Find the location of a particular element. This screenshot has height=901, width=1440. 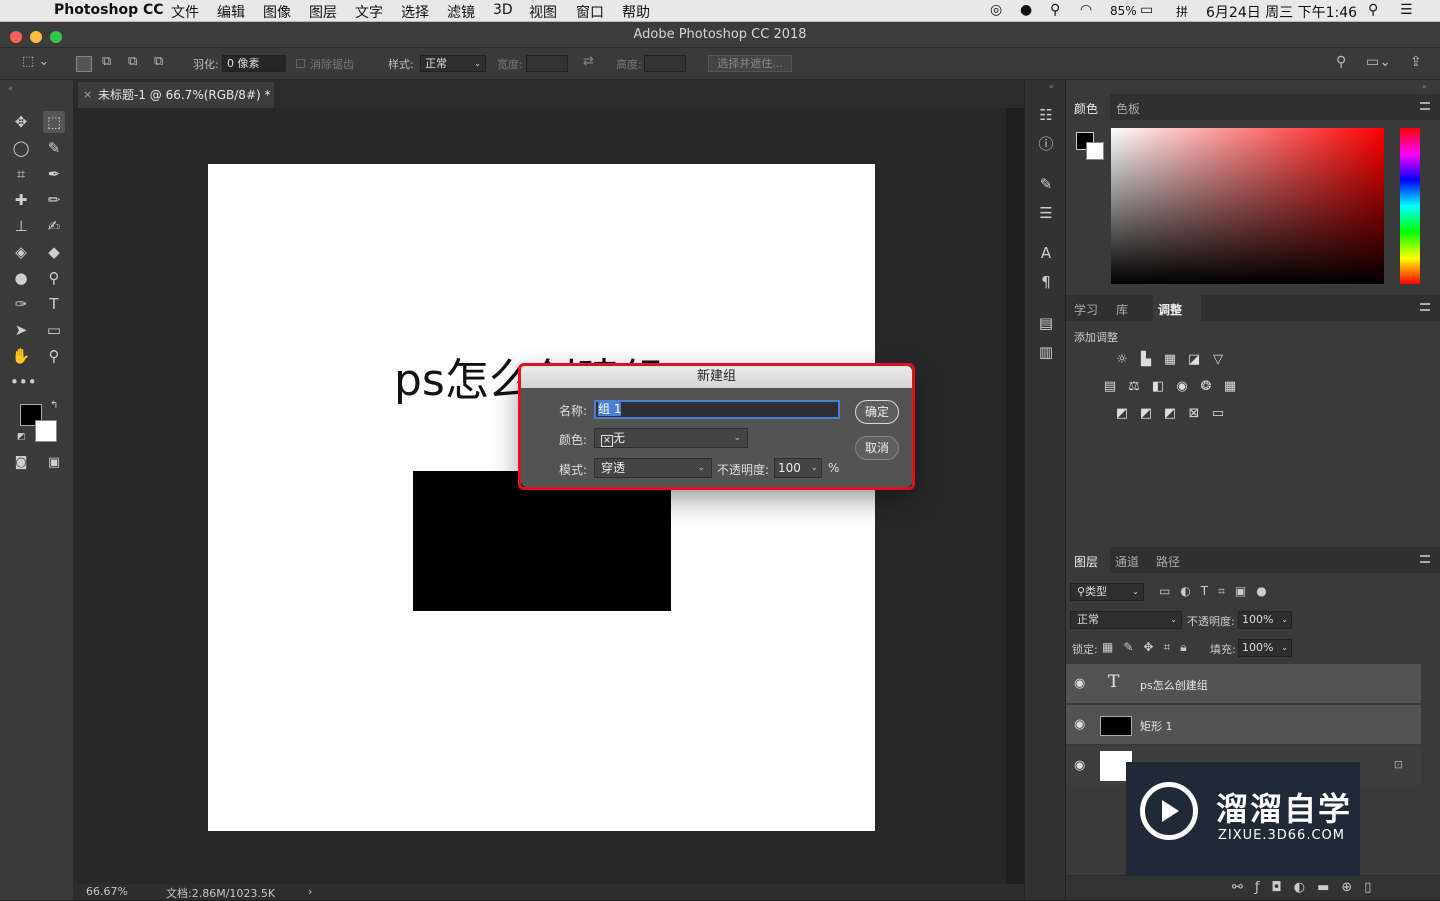

close-window-button is located at coordinates (16, 37).